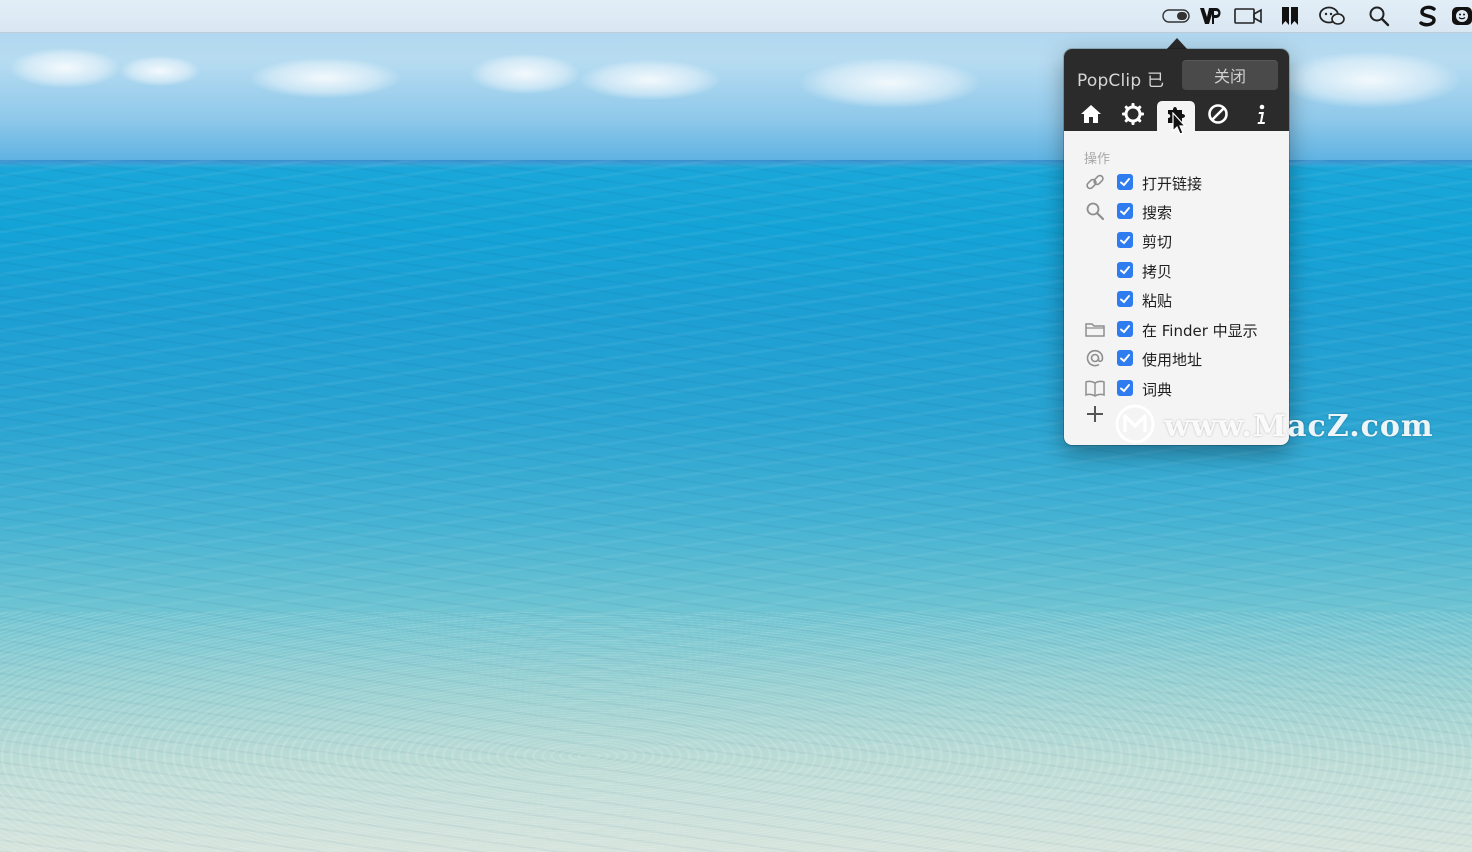 This screenshot has width=1472, height=852. I want to click on tab-excluded-apps, so click(1218, 116).